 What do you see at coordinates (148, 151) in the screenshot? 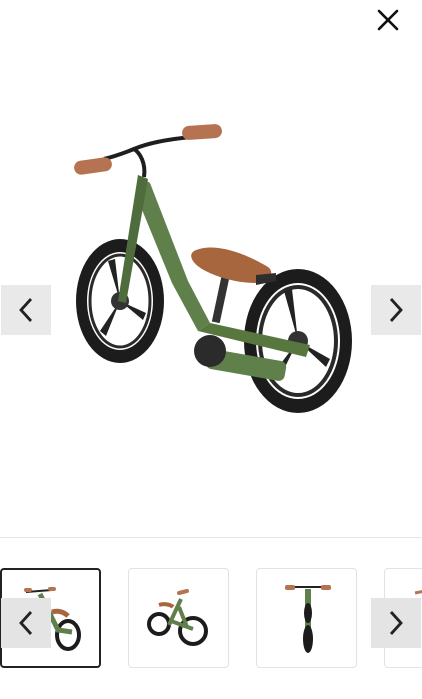
I see `bike-handlebar` at bounding box center [148, 151].